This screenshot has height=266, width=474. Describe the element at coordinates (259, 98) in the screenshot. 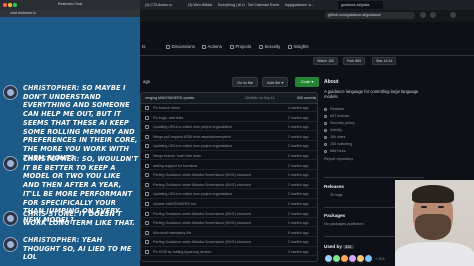

I see `commit-meta: 22e8a3c on Sep 12` at that location.